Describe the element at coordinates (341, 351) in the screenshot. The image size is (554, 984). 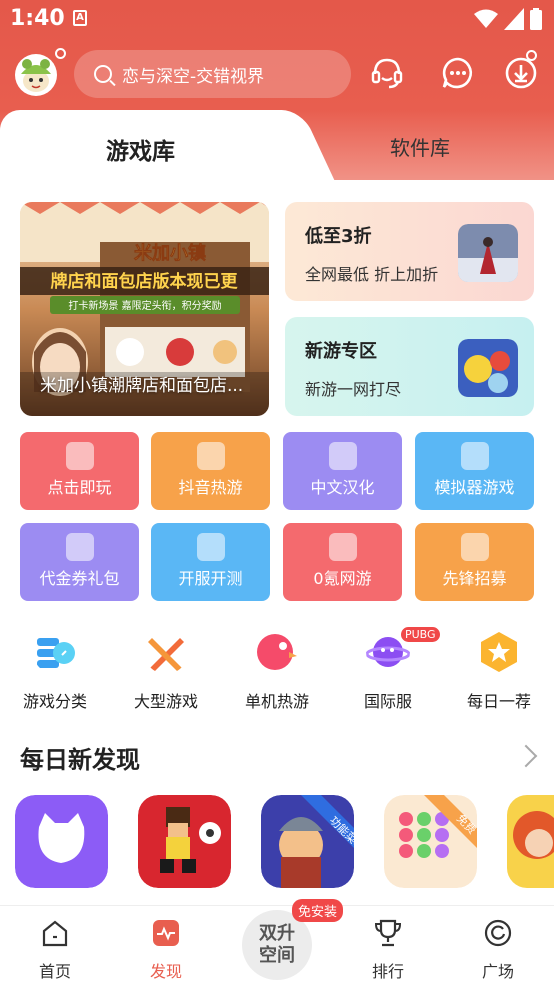
I see `promo-new-games-title: 新游专区` at that location.